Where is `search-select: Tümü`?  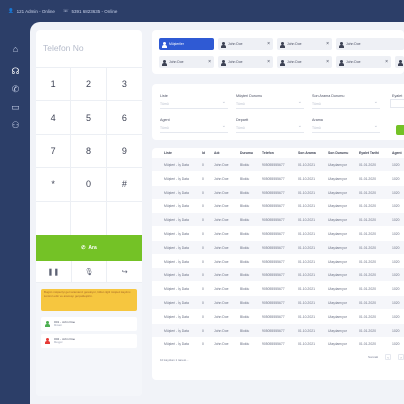
search-select: Tümü is located at coordinates (346, 128).